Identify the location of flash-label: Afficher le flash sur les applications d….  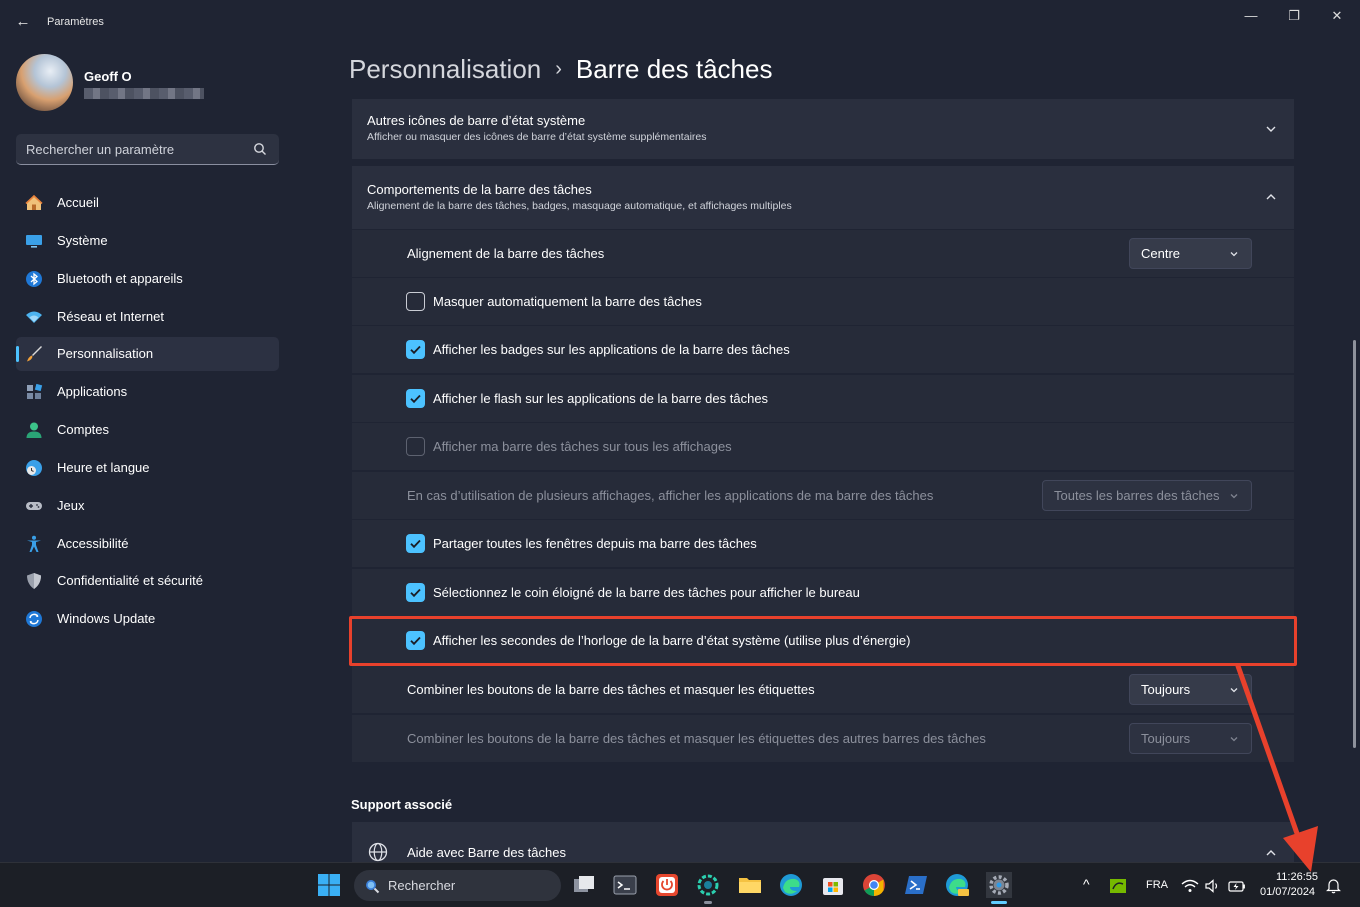
(600, 398).